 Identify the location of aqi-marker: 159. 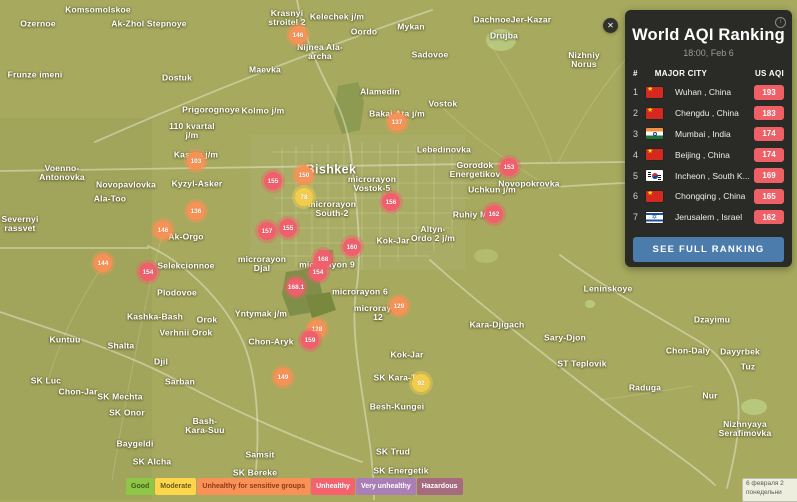
(310, 340).